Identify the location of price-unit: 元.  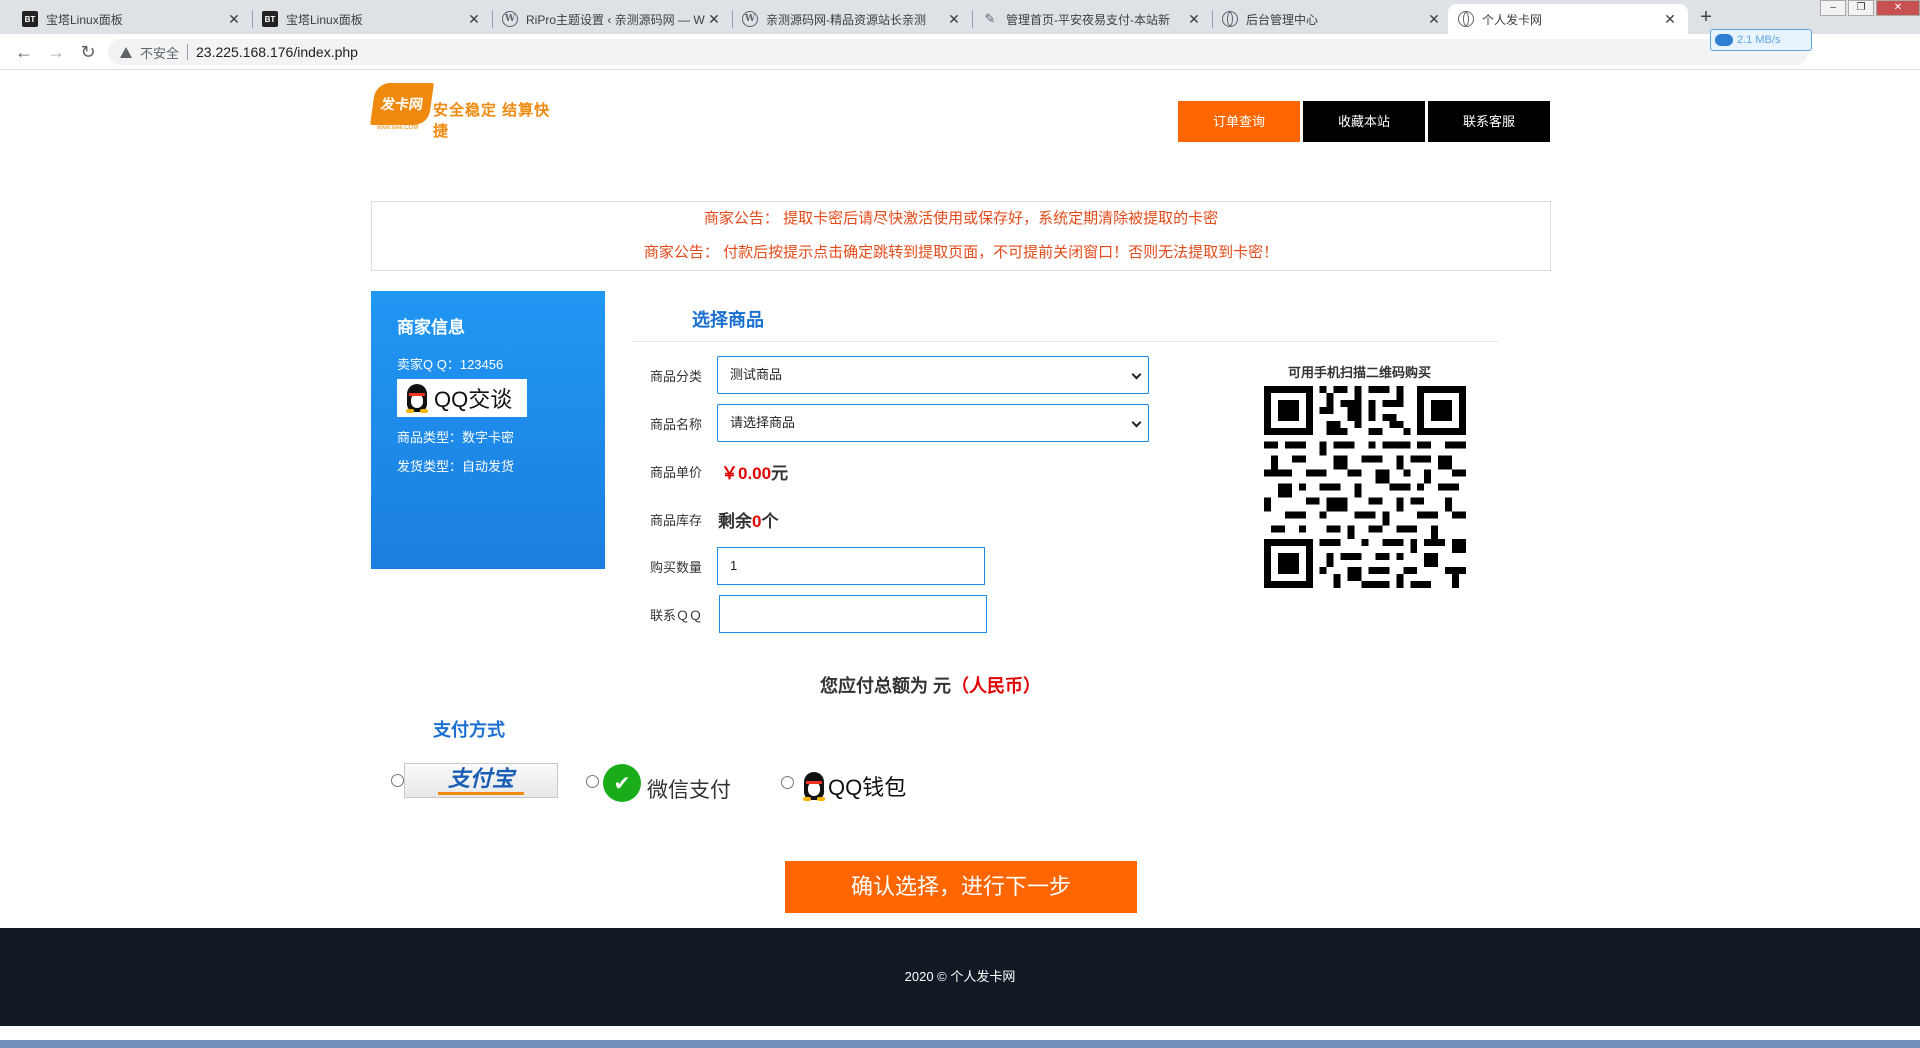
(780, 473).